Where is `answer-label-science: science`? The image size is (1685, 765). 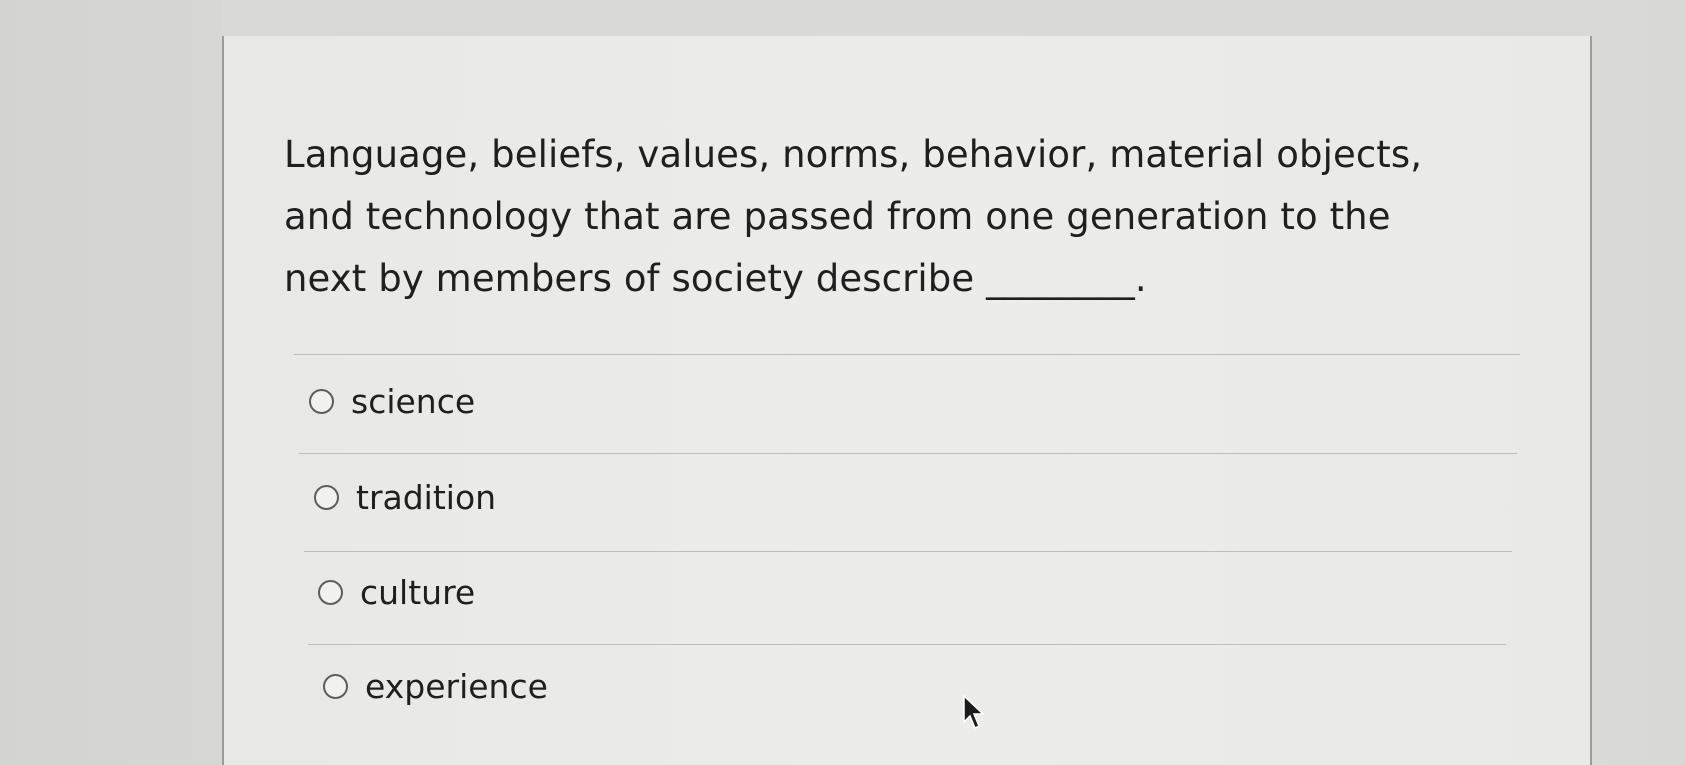 answer-label-science: science is located at coordinates (413, 401).